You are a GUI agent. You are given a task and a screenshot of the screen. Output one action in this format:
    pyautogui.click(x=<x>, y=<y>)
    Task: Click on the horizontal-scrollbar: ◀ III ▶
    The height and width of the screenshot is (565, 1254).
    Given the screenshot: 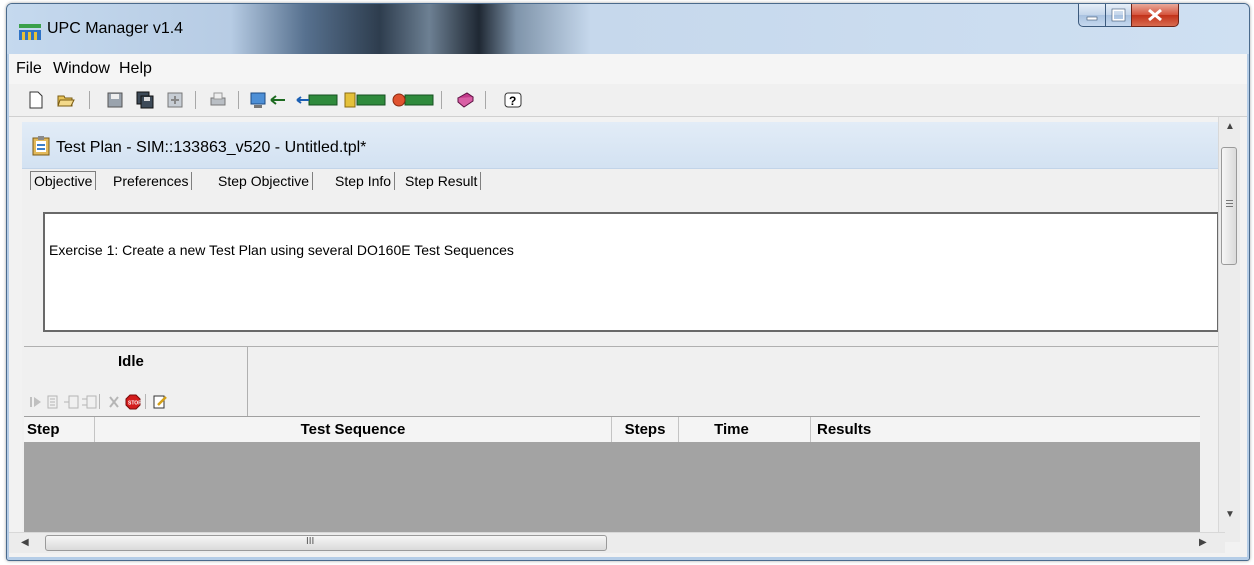 What is the action you would take?
    pyautogui.click(x=617, y=542)
    